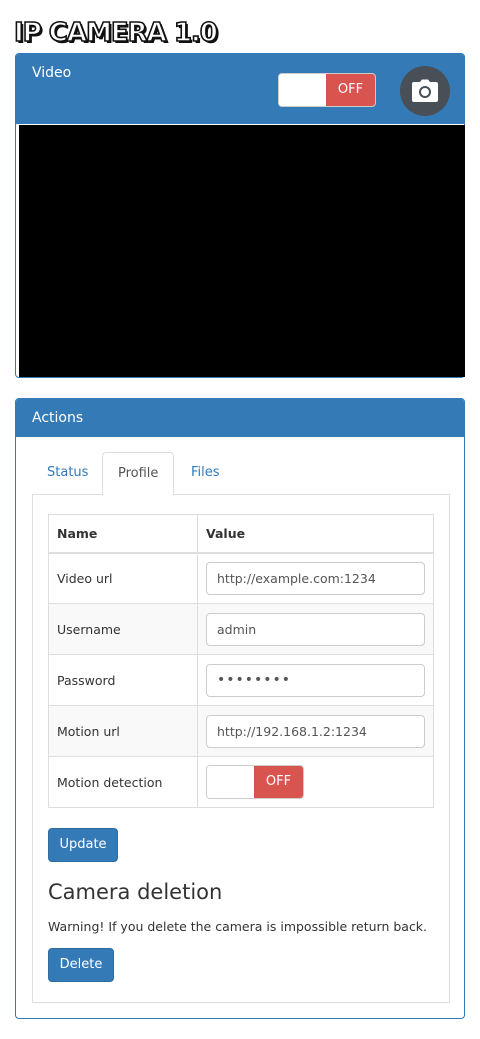 This screenshot has height=1039, width=480. Describe the element at coordinates (123, 578) in the screenshot. I see `row-label-video-url: Video url` at that location.